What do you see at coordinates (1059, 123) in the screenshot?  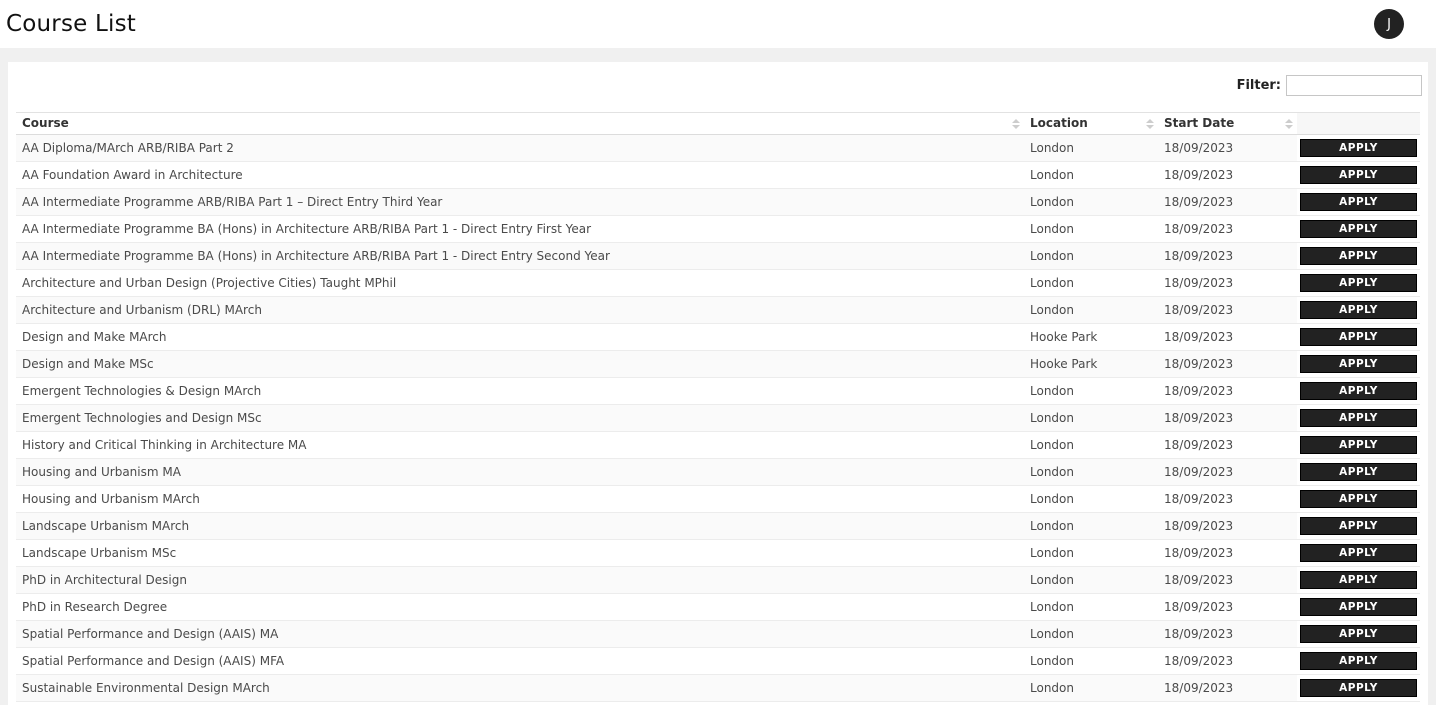 I see `column-header-location-label: Location` at bounding box center [1059, 123].